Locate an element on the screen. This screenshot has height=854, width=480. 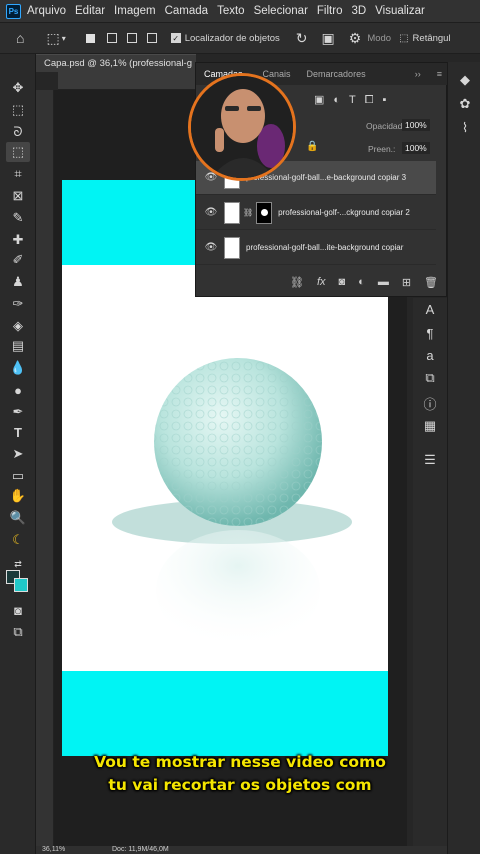
collapse-panel-icon: ›› is located at coordinates (418, 74).